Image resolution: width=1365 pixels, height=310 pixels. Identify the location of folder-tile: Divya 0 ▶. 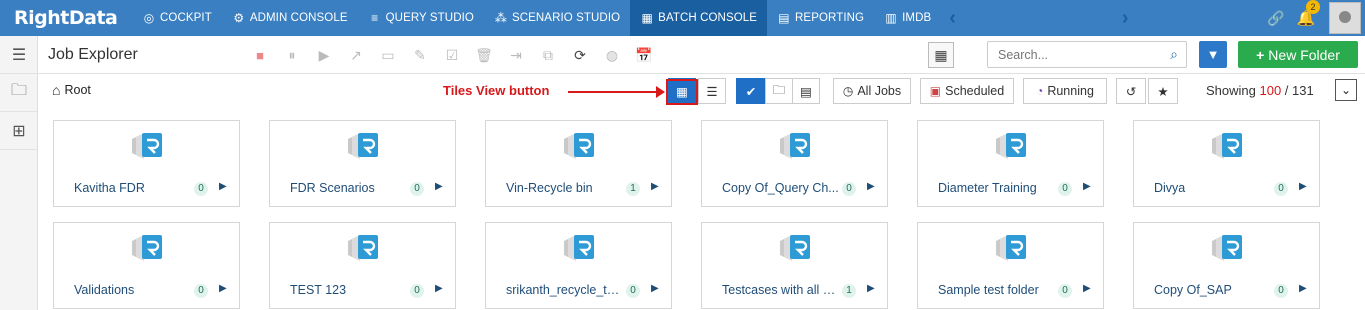
(1226, 163).